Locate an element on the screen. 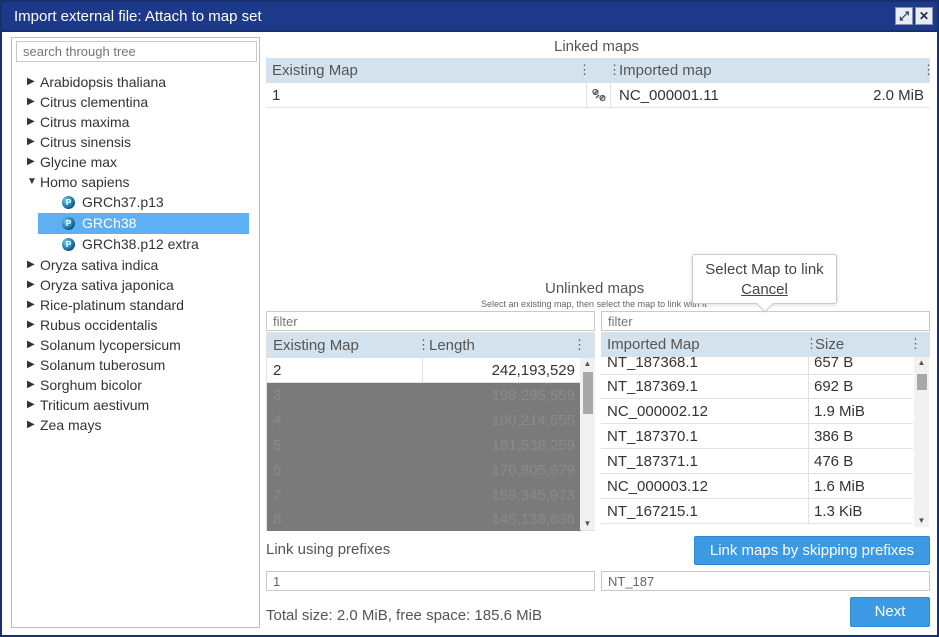 The height and width of the screenshot is (637, 939). existing-row: 4 190,214,555 is located at coordinates (424, 420).